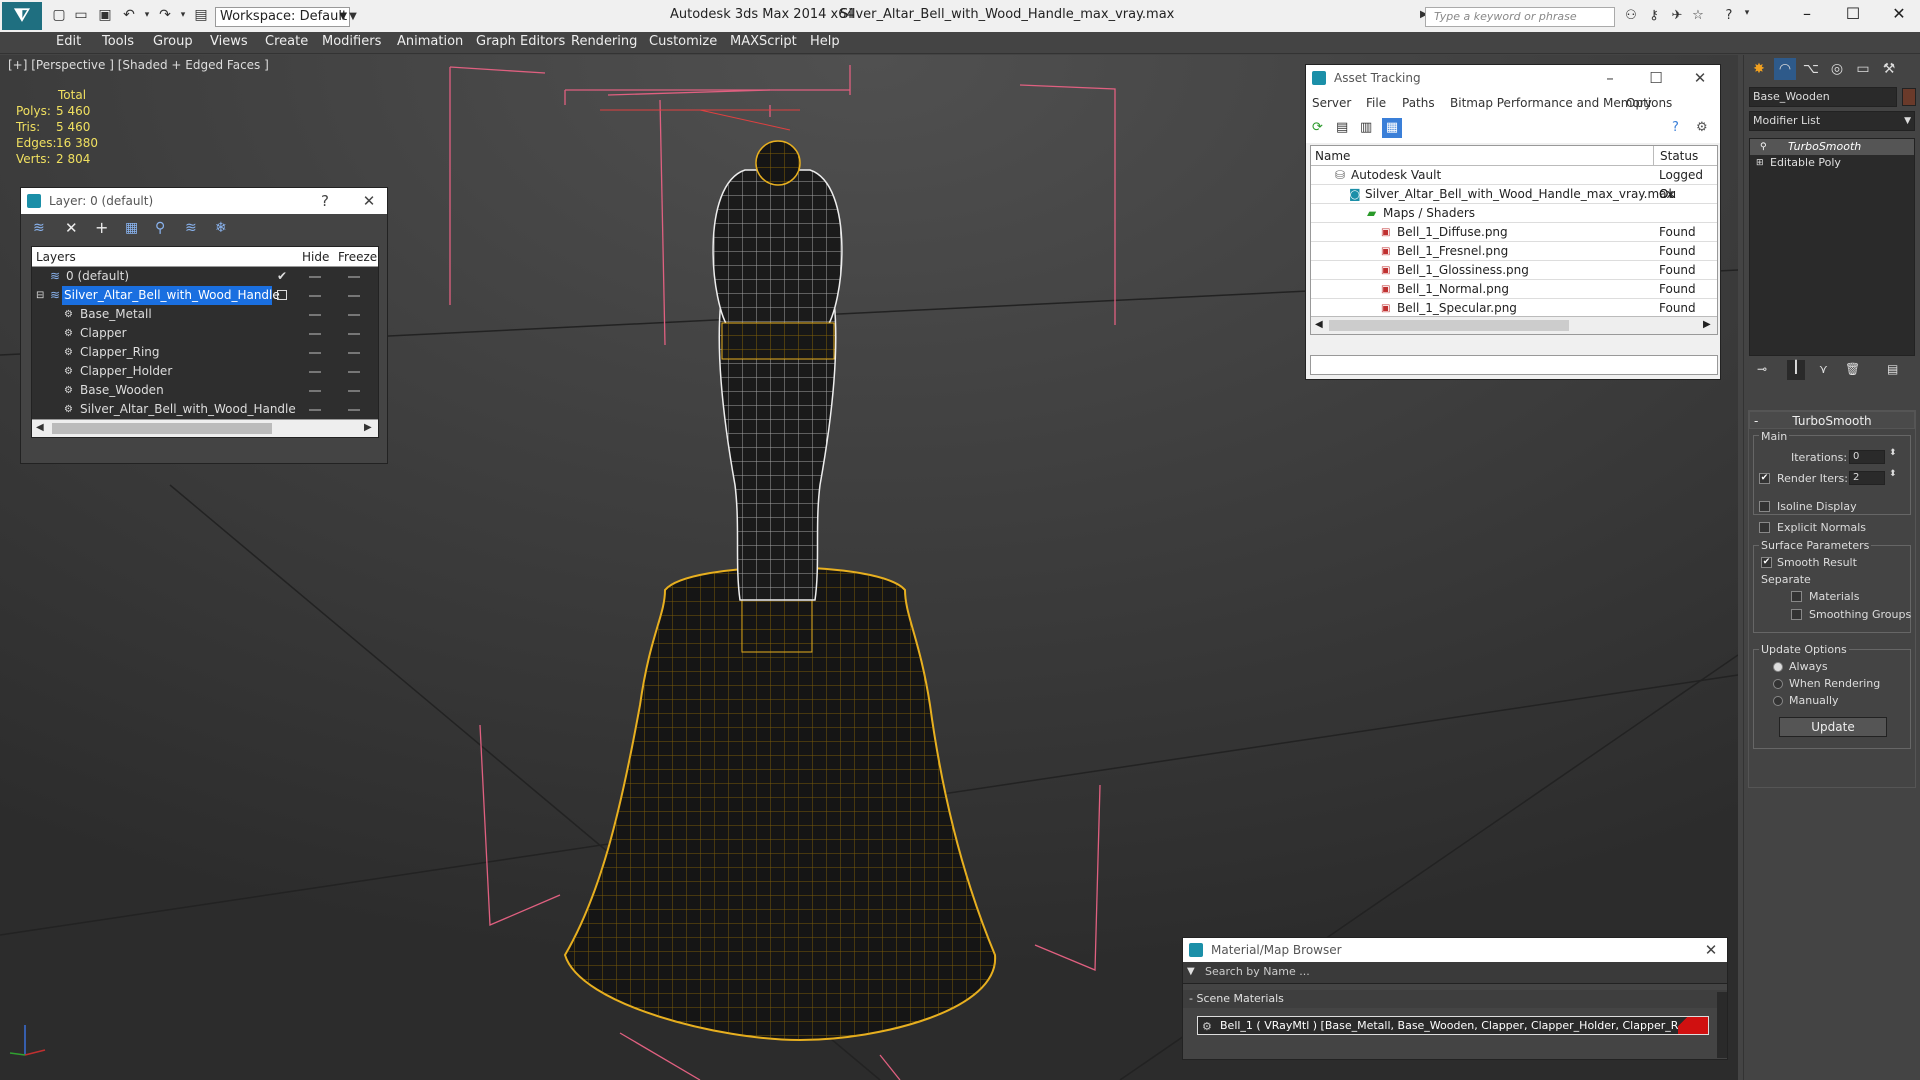  Describe the element at coordinates (1796, 370) in the screenshot. I see `show-end-result-icon: ┃` at that location.